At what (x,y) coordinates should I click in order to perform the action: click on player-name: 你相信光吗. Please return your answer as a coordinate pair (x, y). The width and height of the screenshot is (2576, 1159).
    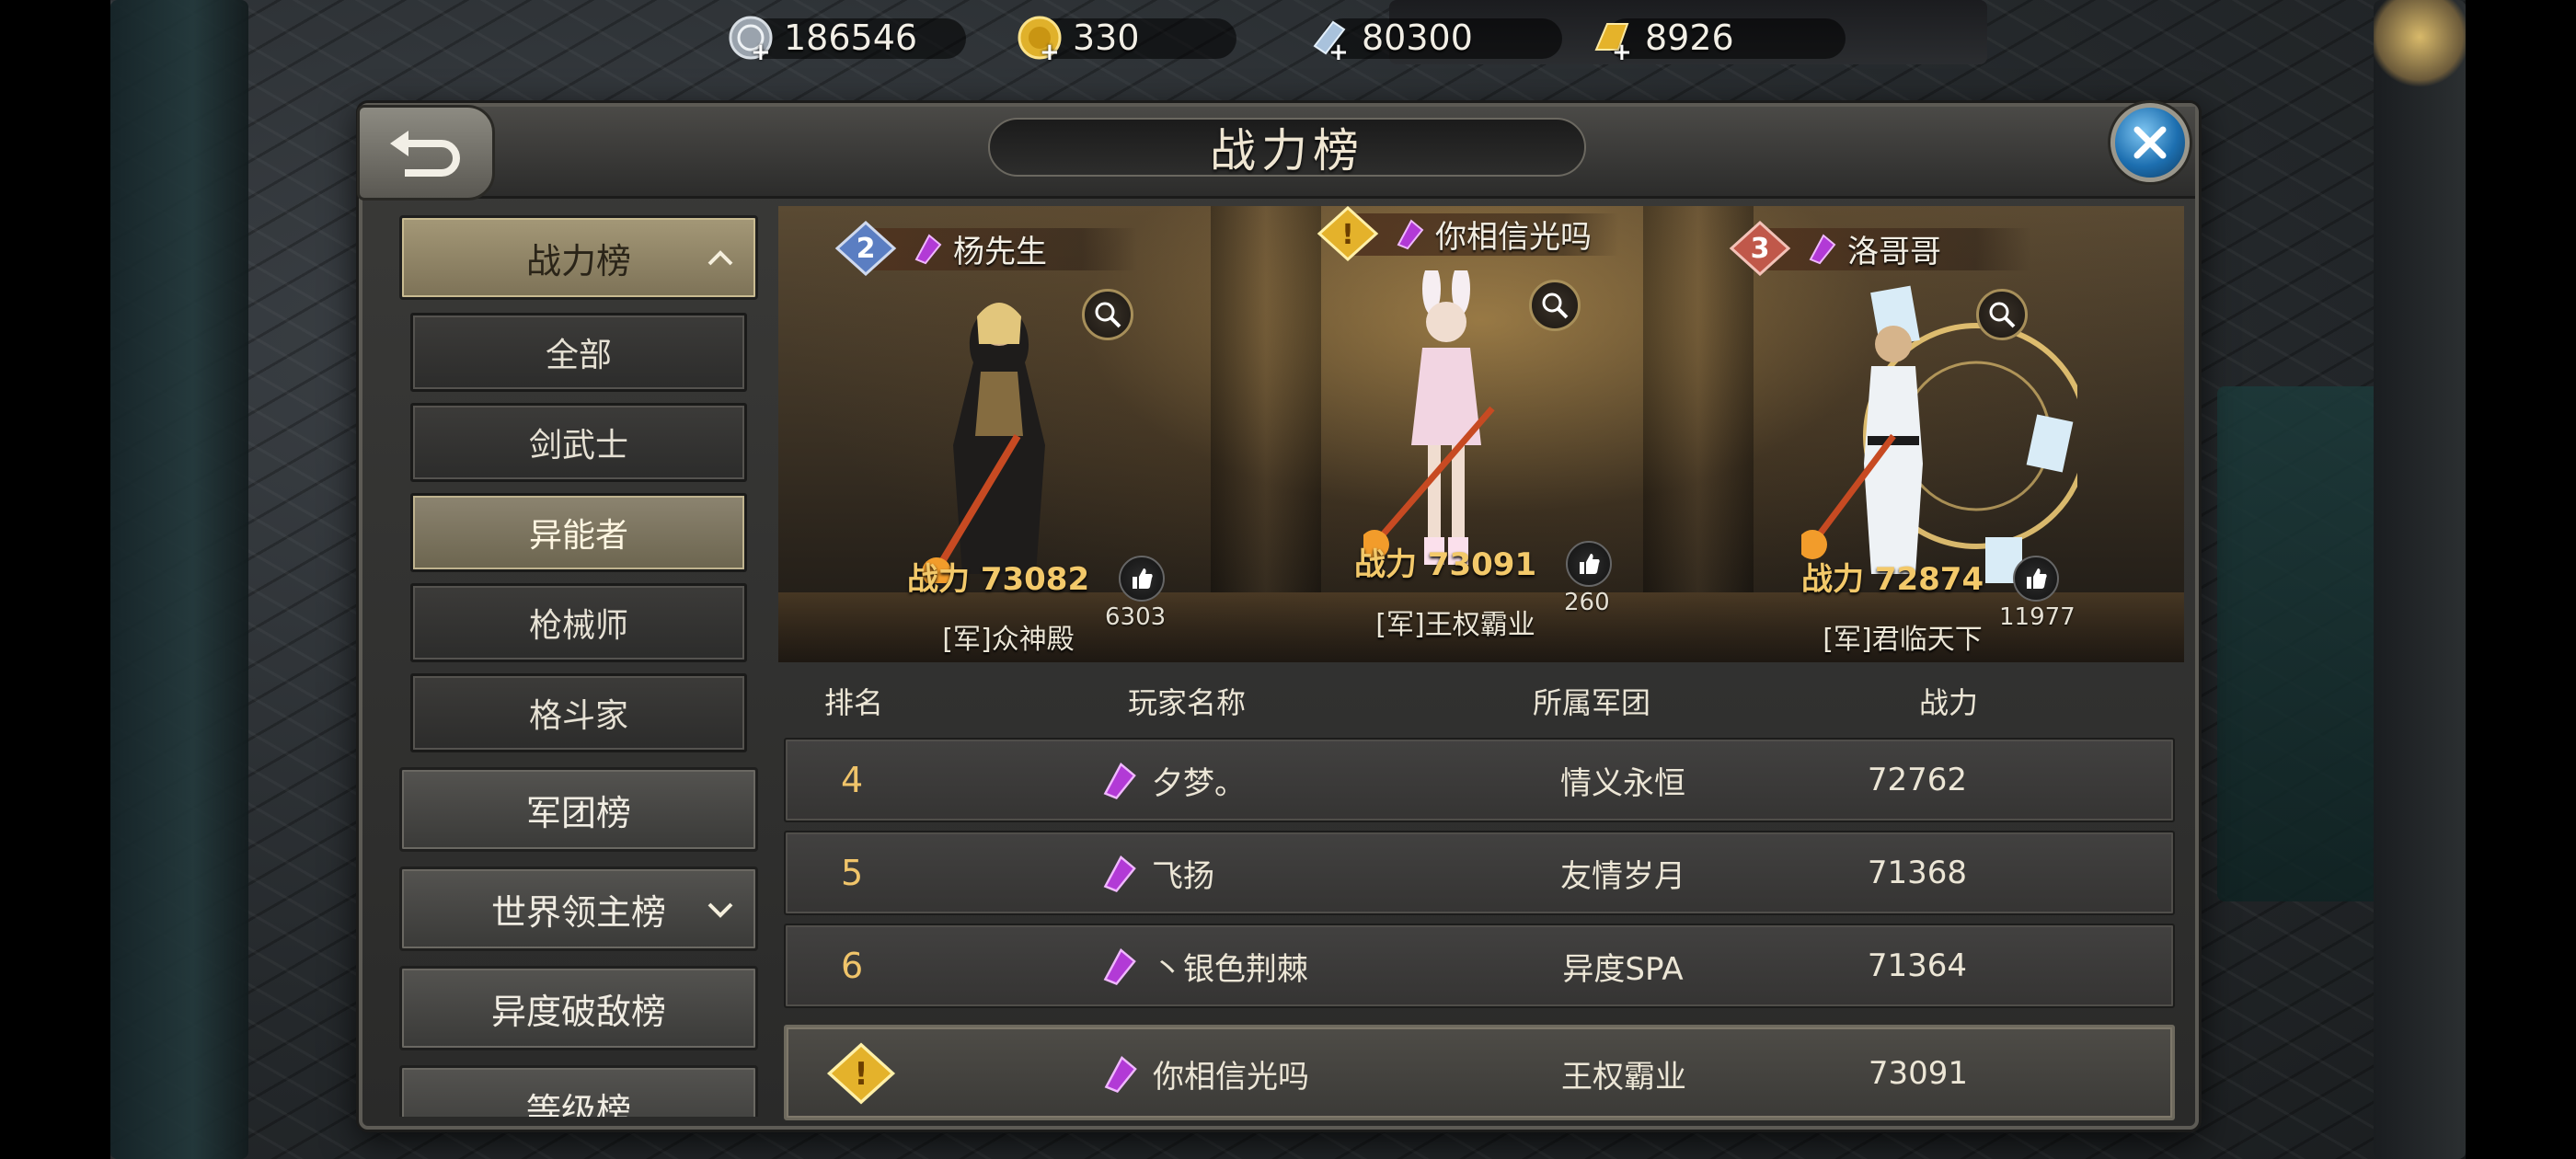
    Looking at the image, I should click on (1513, 237).